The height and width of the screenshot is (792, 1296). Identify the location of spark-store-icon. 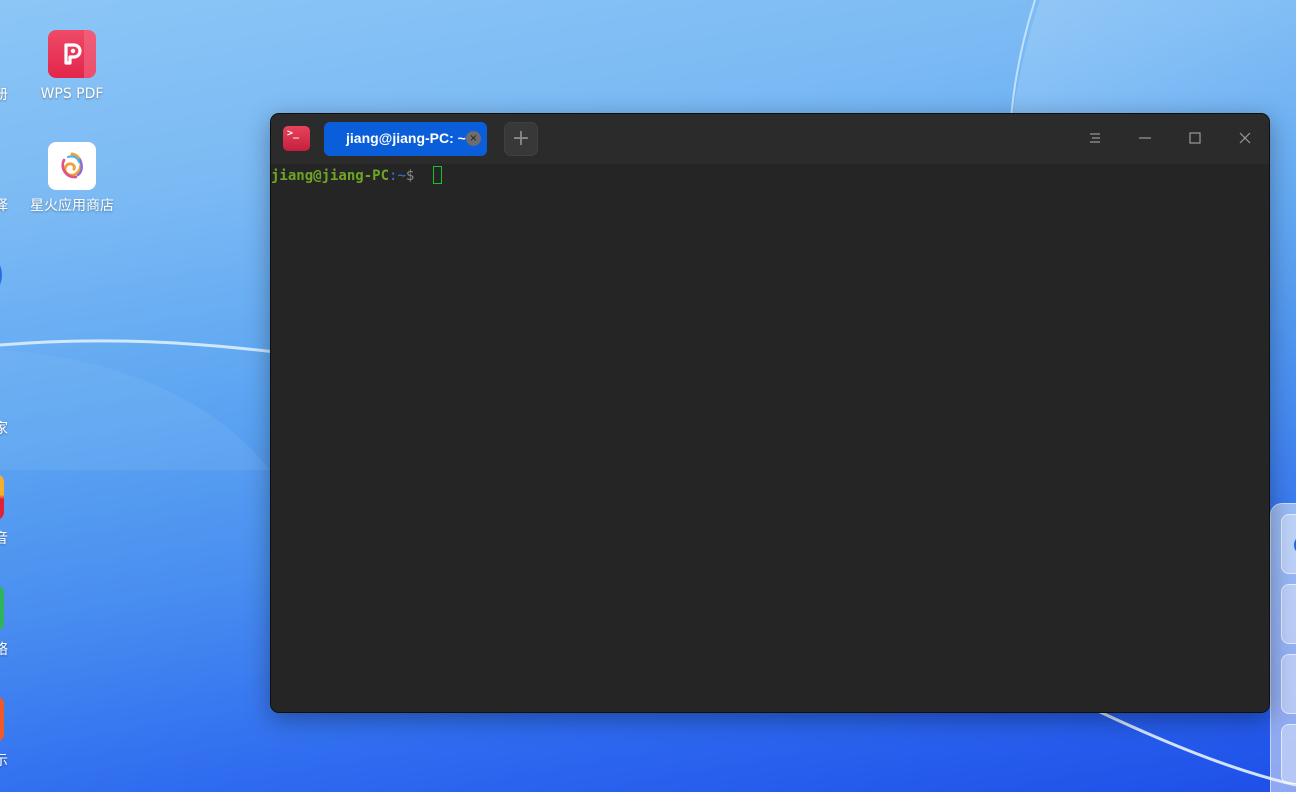
(72, 166).